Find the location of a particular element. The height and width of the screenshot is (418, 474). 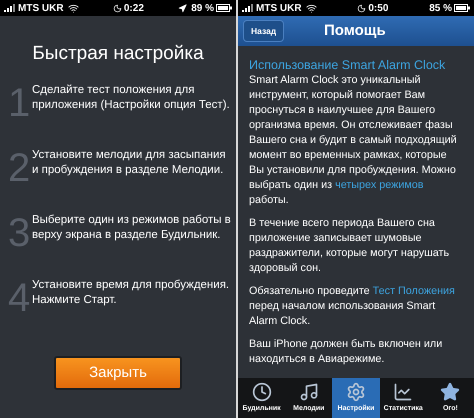

step-text: Установите время для пробуждения. Нажмите Старт. is located at coordinates (131, 293).